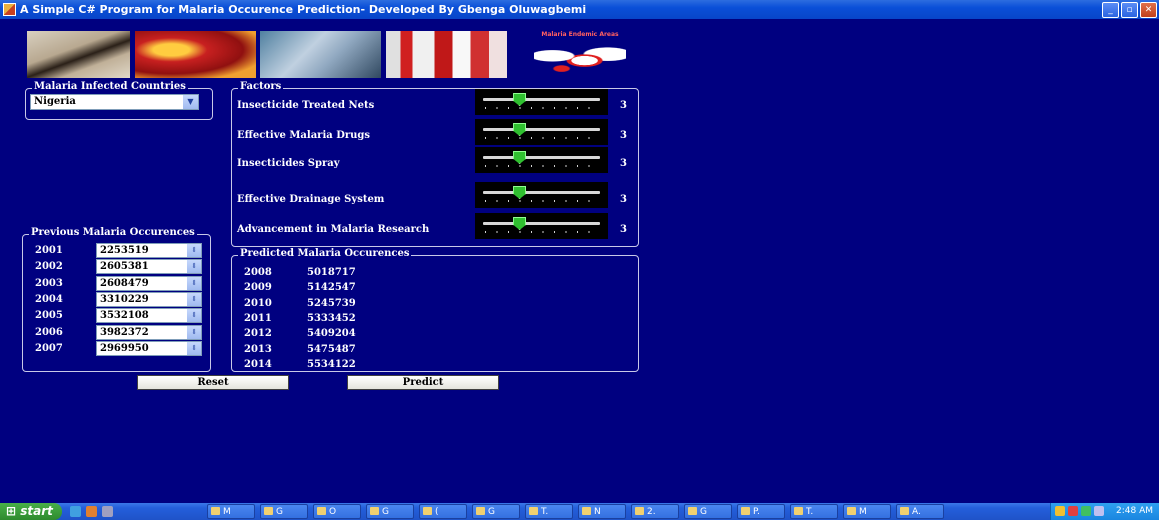 The height and width of the screenshot is (520, 1159). I want to click on minimize-button: _, so click(1110, 10).